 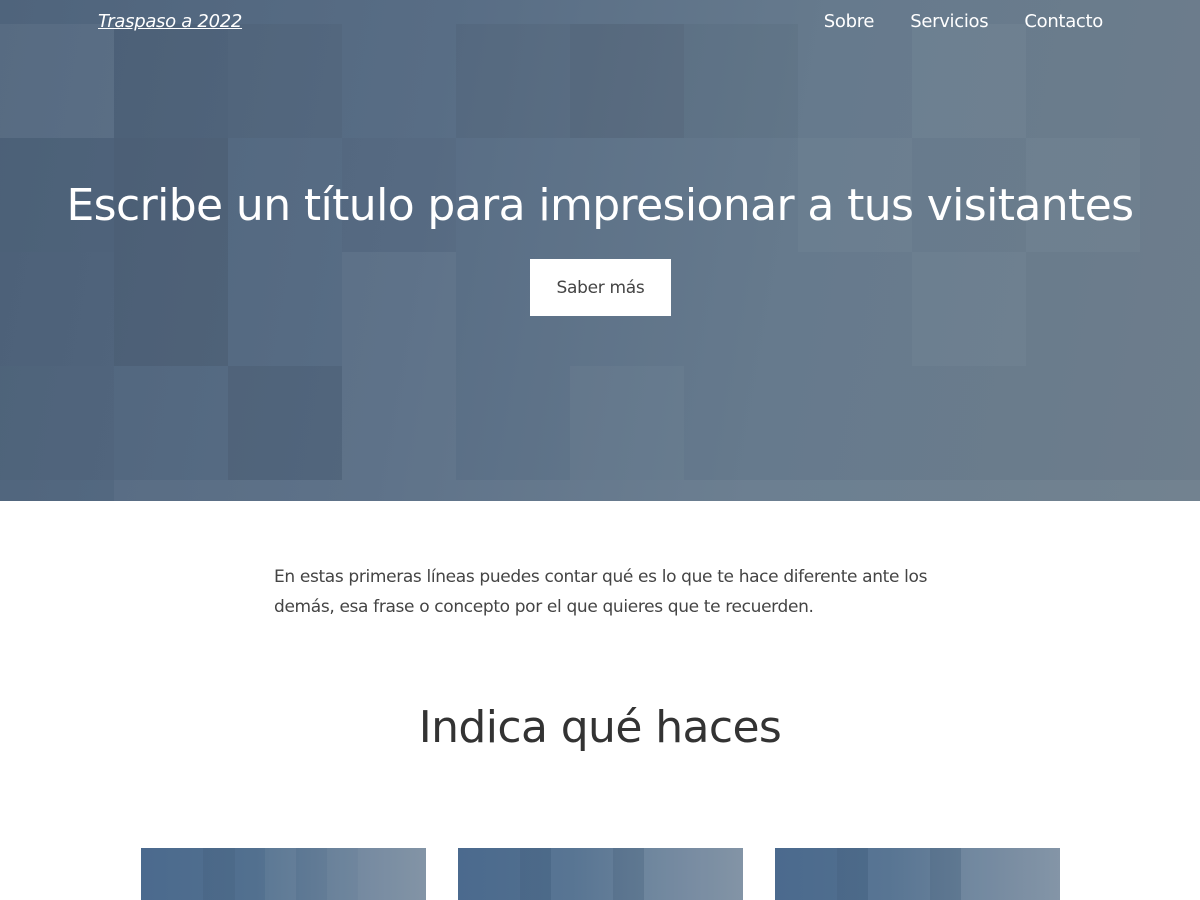 What do you see at coordinates (949, 21) in the screenshot?
I see `nav-link-servicios: Servicios` at bounding box center [949, 21].